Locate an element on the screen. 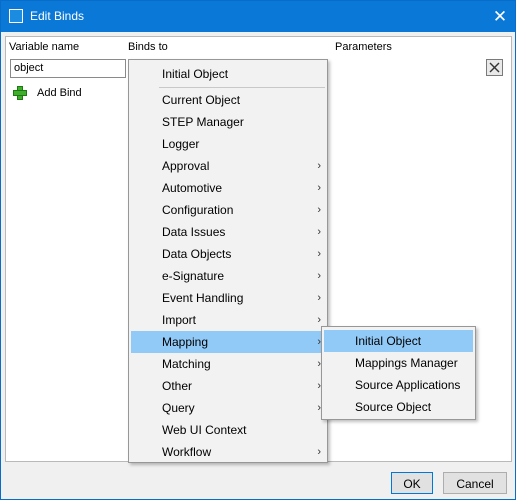 The image size is (516, 500). menu-item-label: Automotive is located at coordinates (192, 188).